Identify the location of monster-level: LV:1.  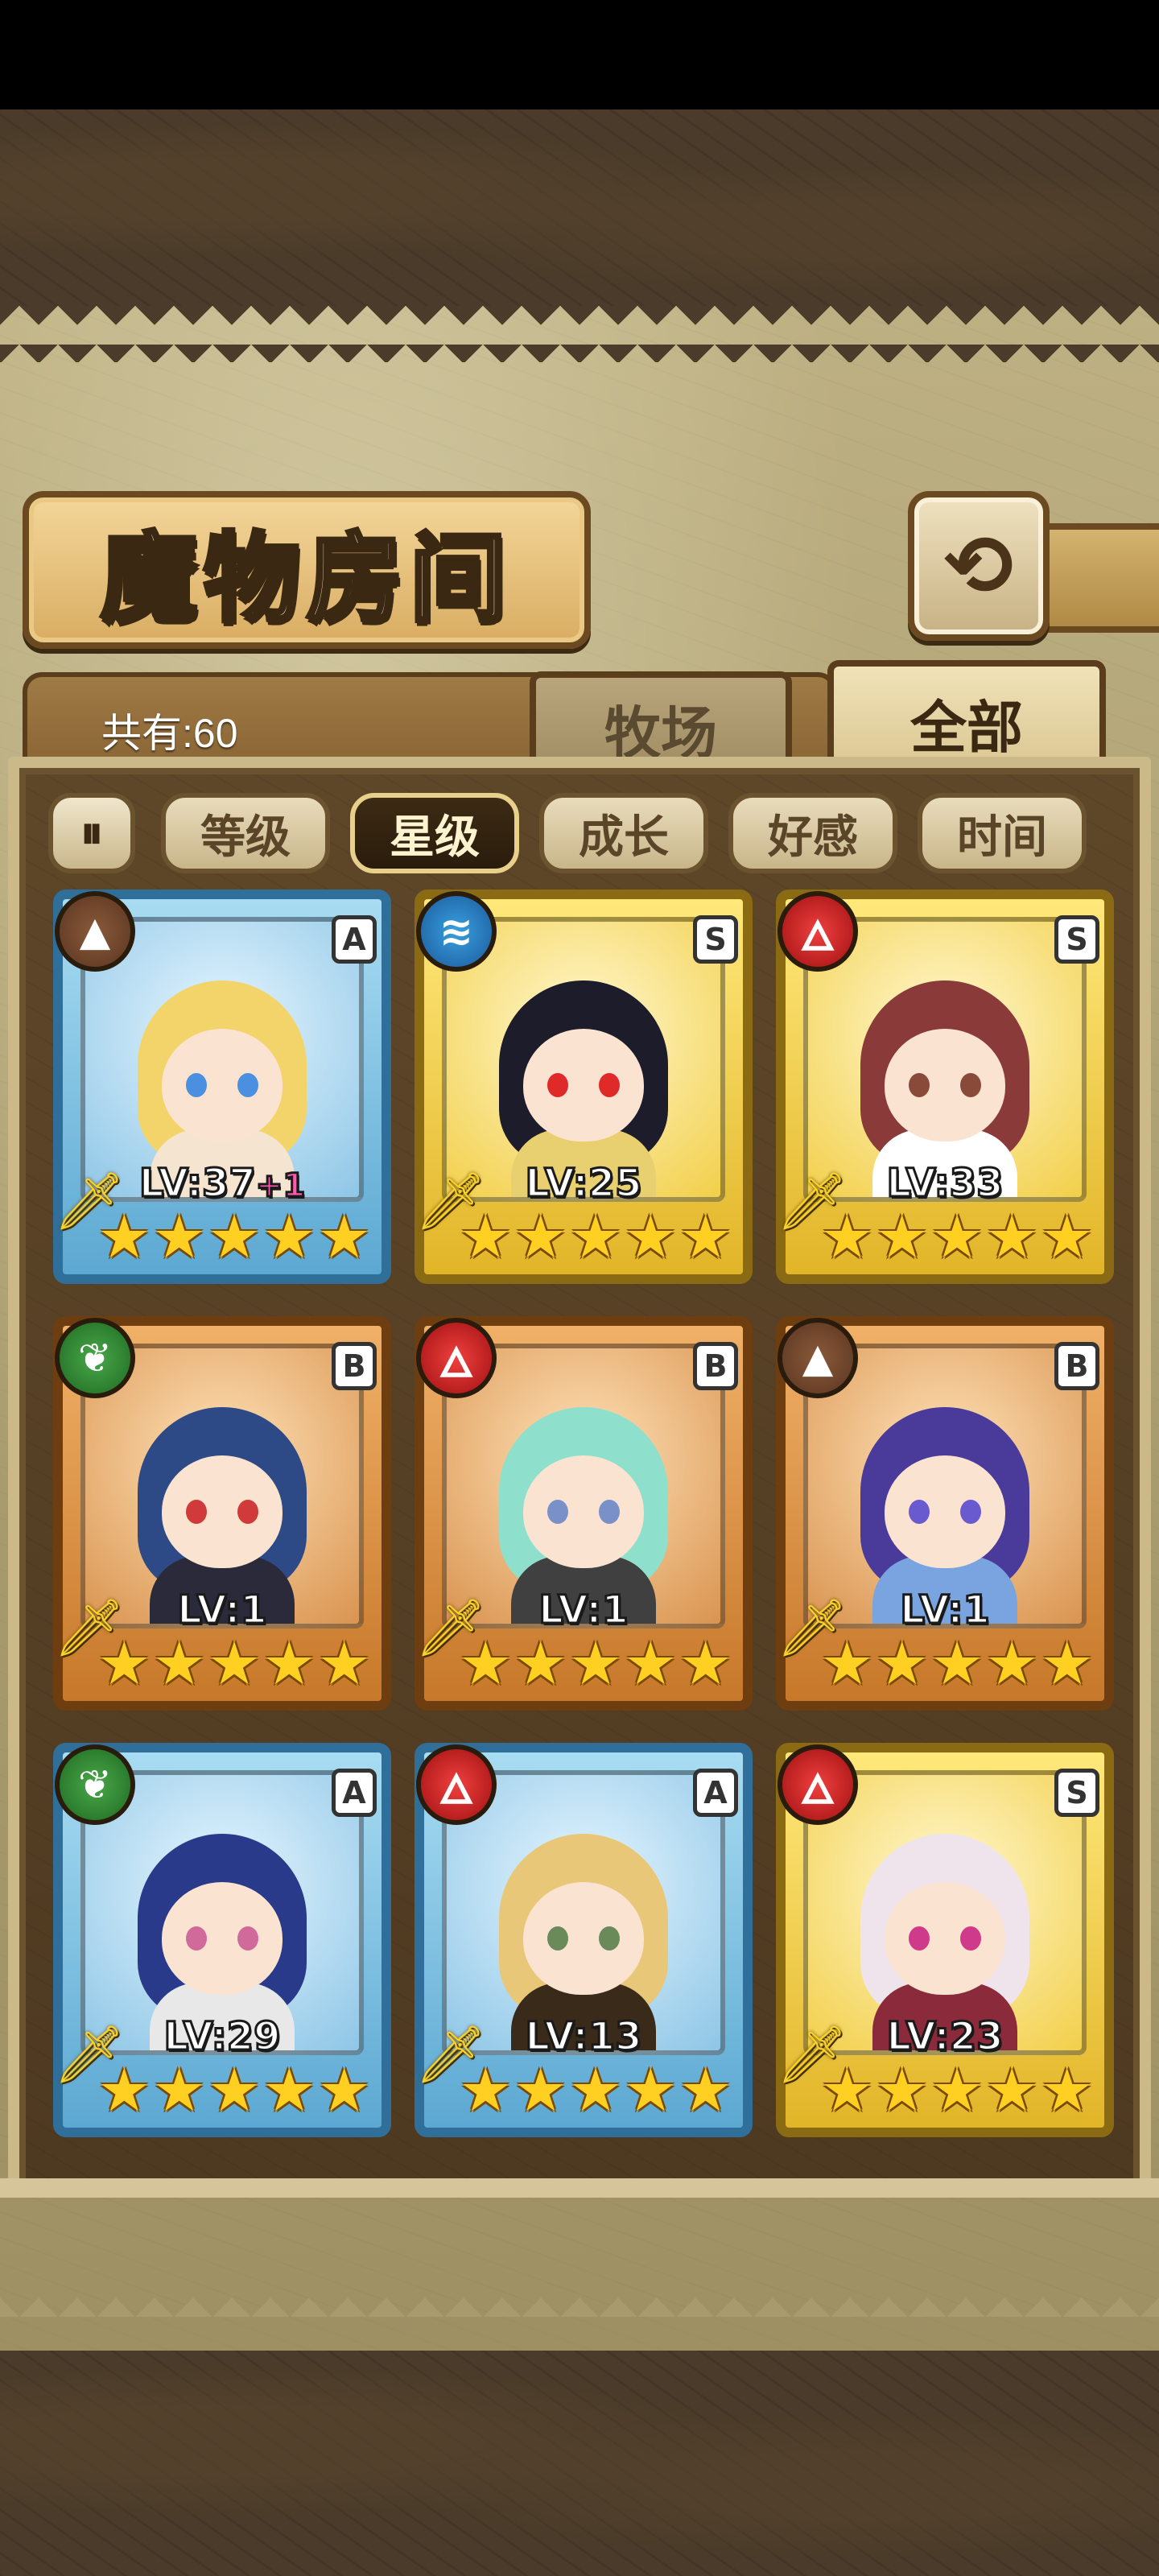
(222, 1610).